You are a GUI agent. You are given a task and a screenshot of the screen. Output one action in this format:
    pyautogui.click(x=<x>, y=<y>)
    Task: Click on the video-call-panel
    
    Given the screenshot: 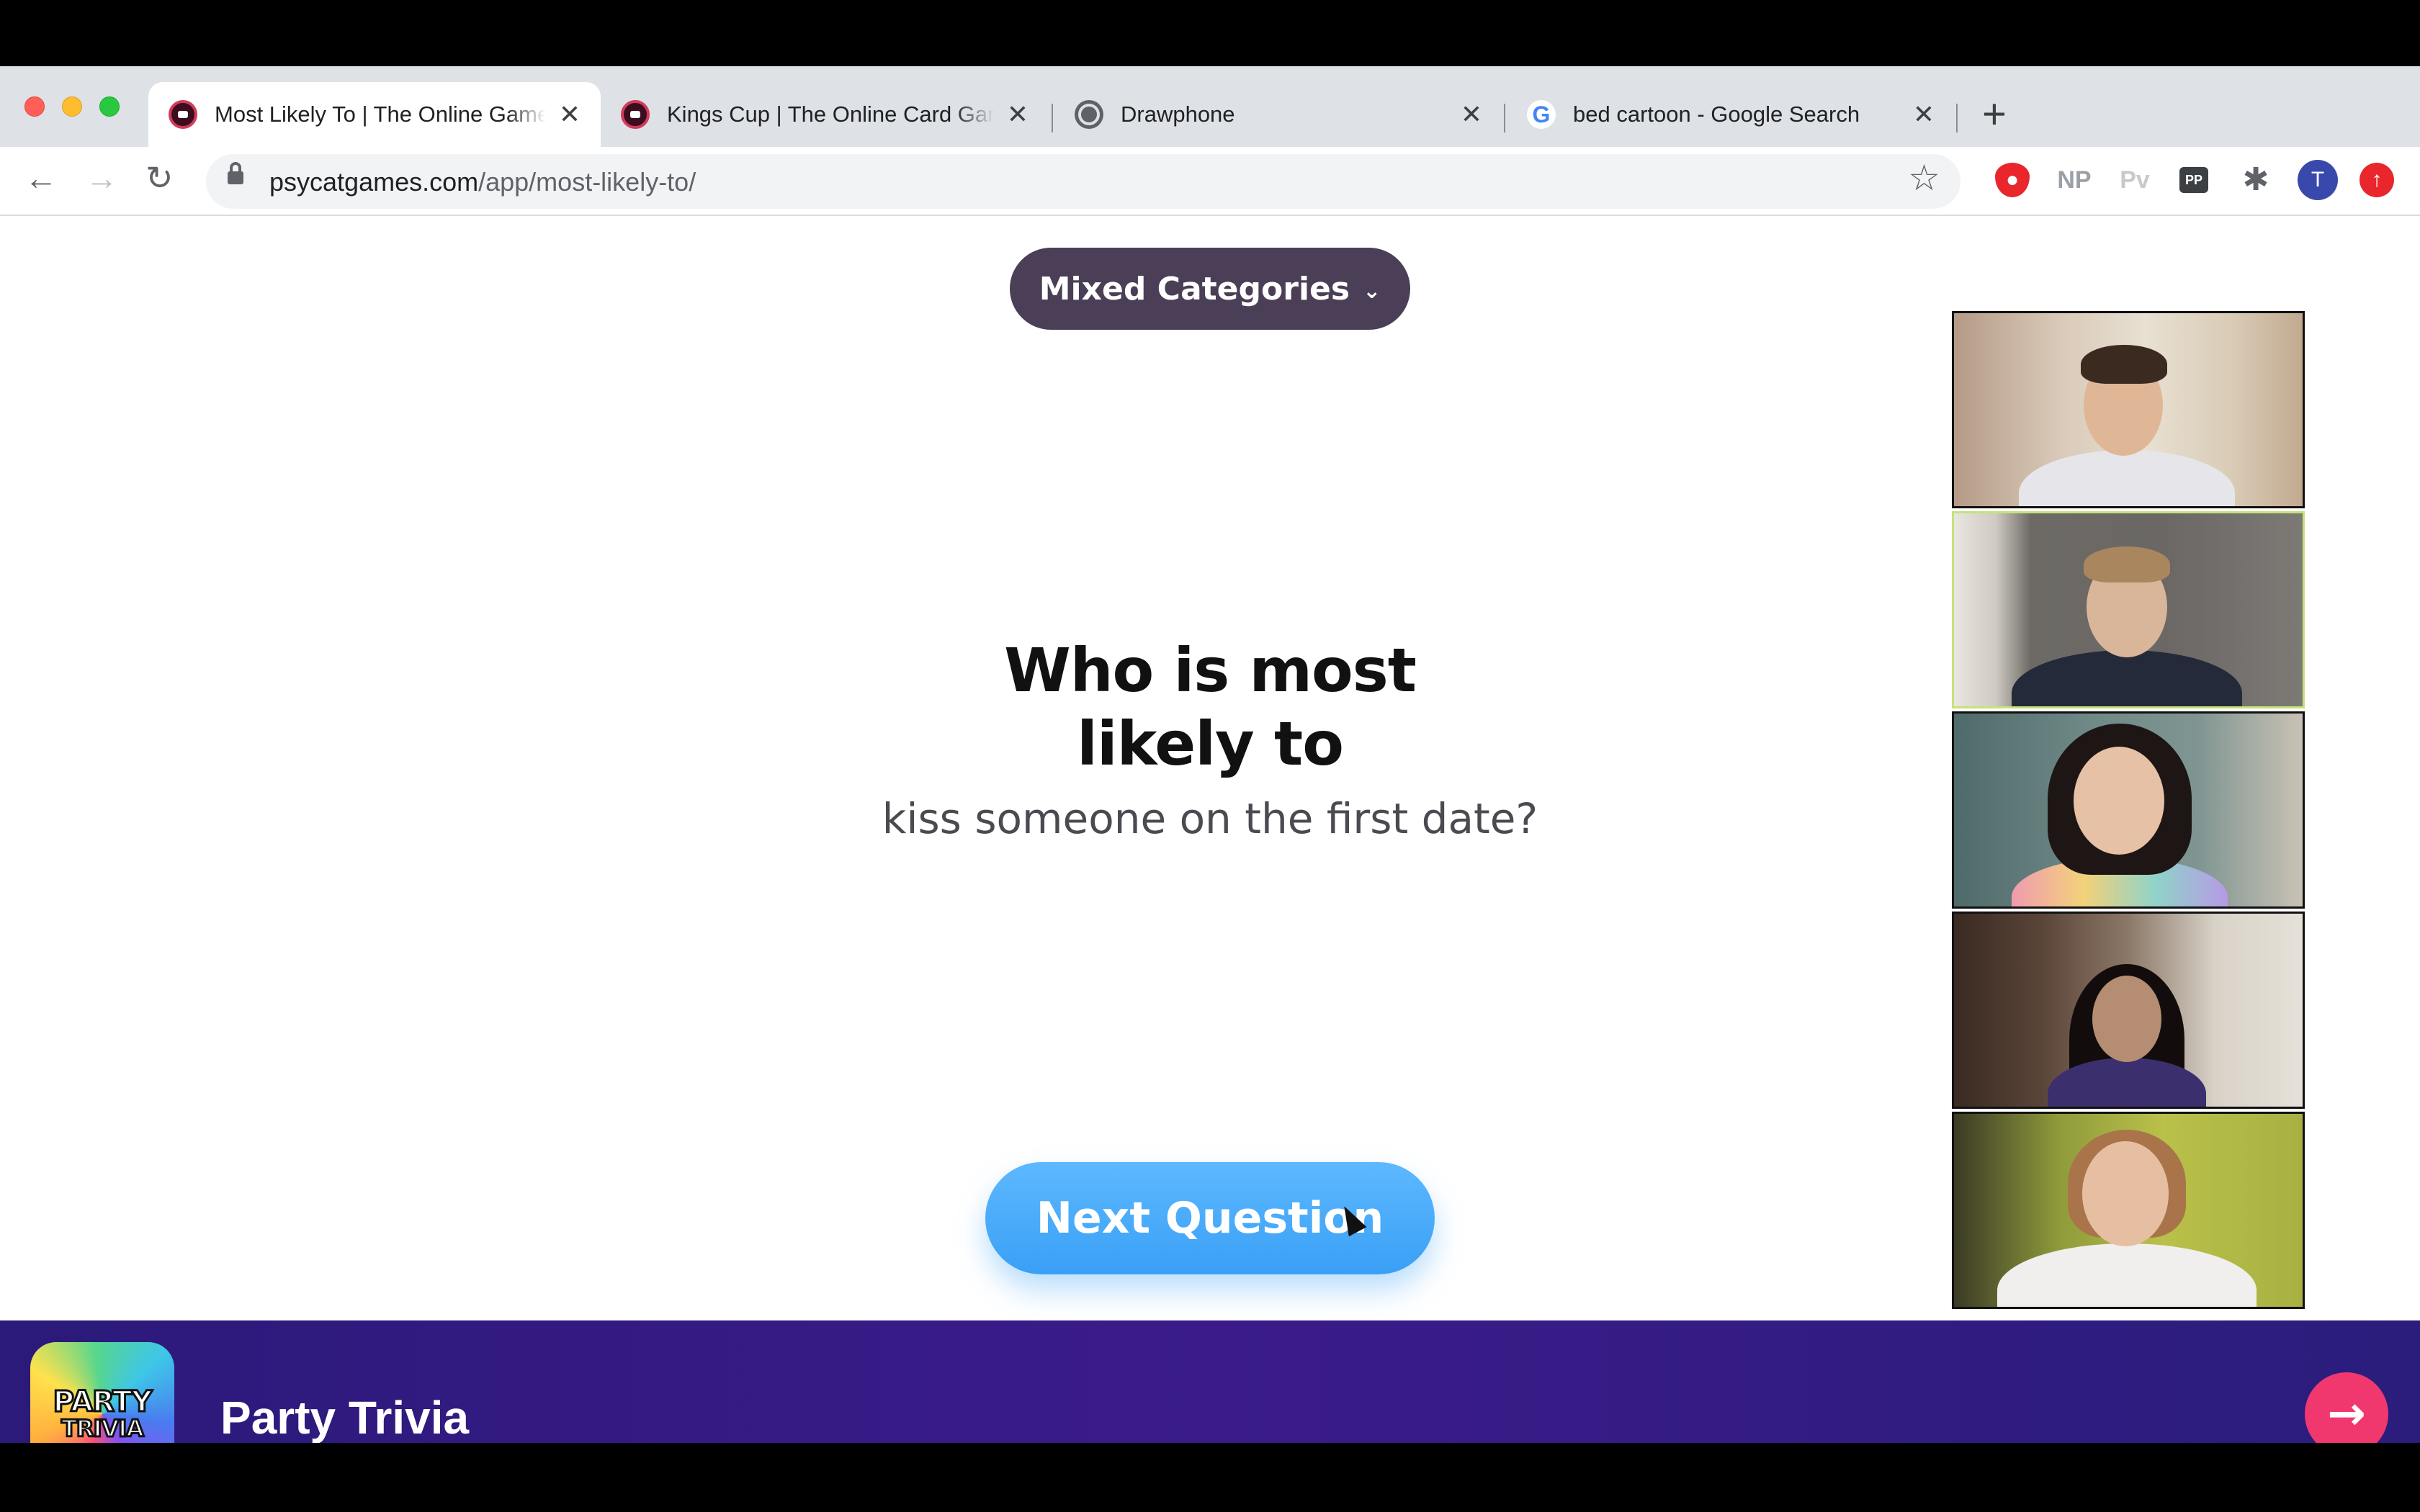 What is the action you would take?
    pyautogui.click(x=2130, y=812)
    